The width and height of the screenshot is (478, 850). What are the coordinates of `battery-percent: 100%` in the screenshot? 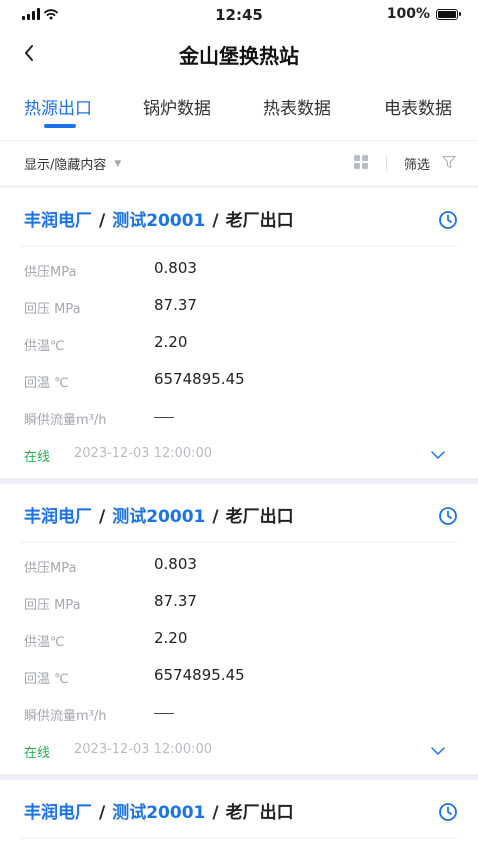 It's located at (408, 14).